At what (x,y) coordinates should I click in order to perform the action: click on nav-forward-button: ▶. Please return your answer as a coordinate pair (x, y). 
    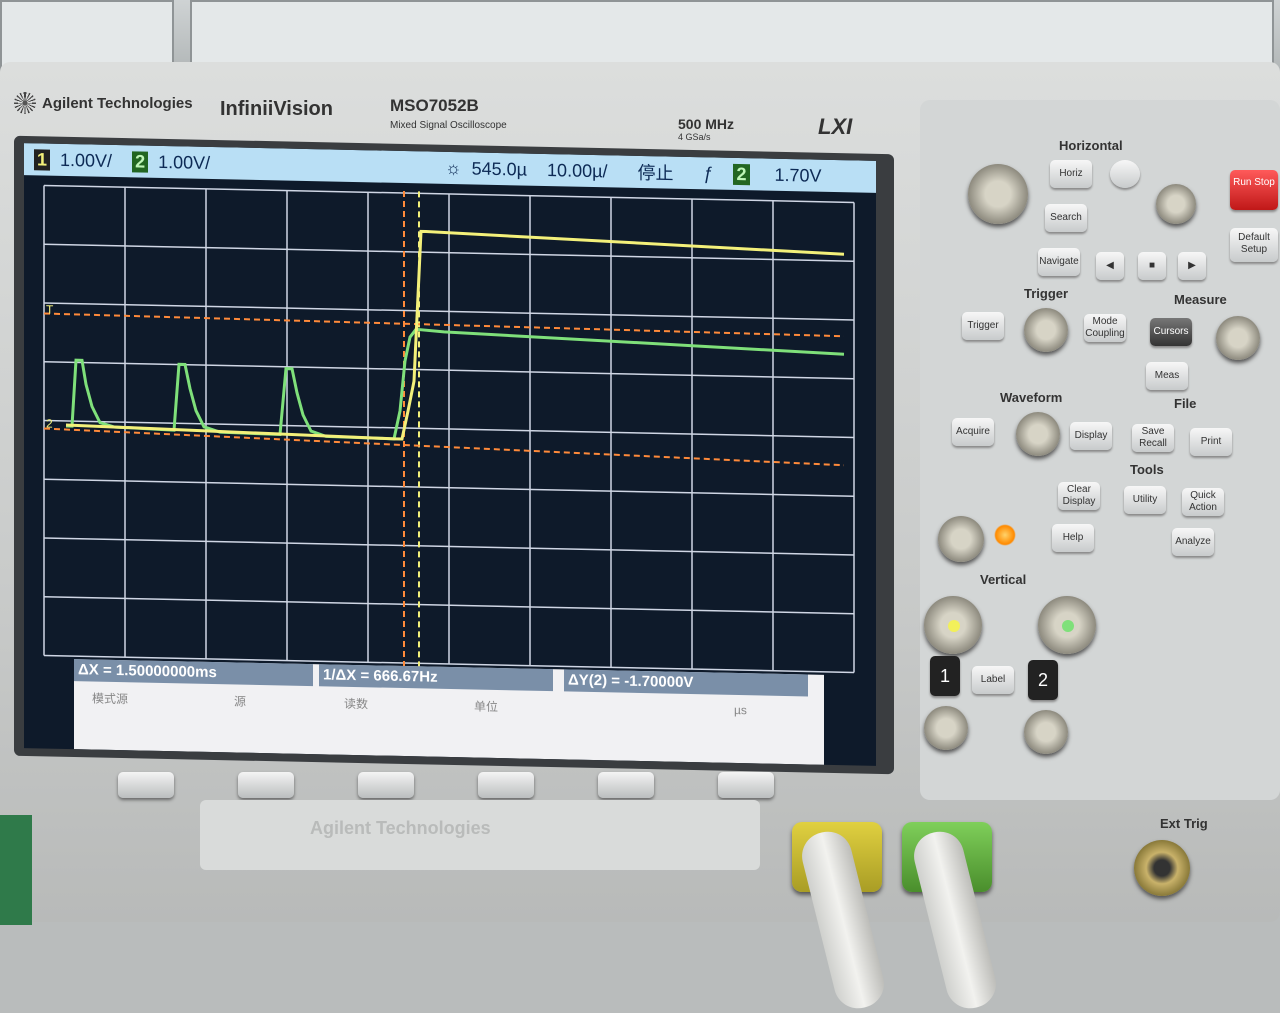
    Looking at the image, I should click on (1192, 266).